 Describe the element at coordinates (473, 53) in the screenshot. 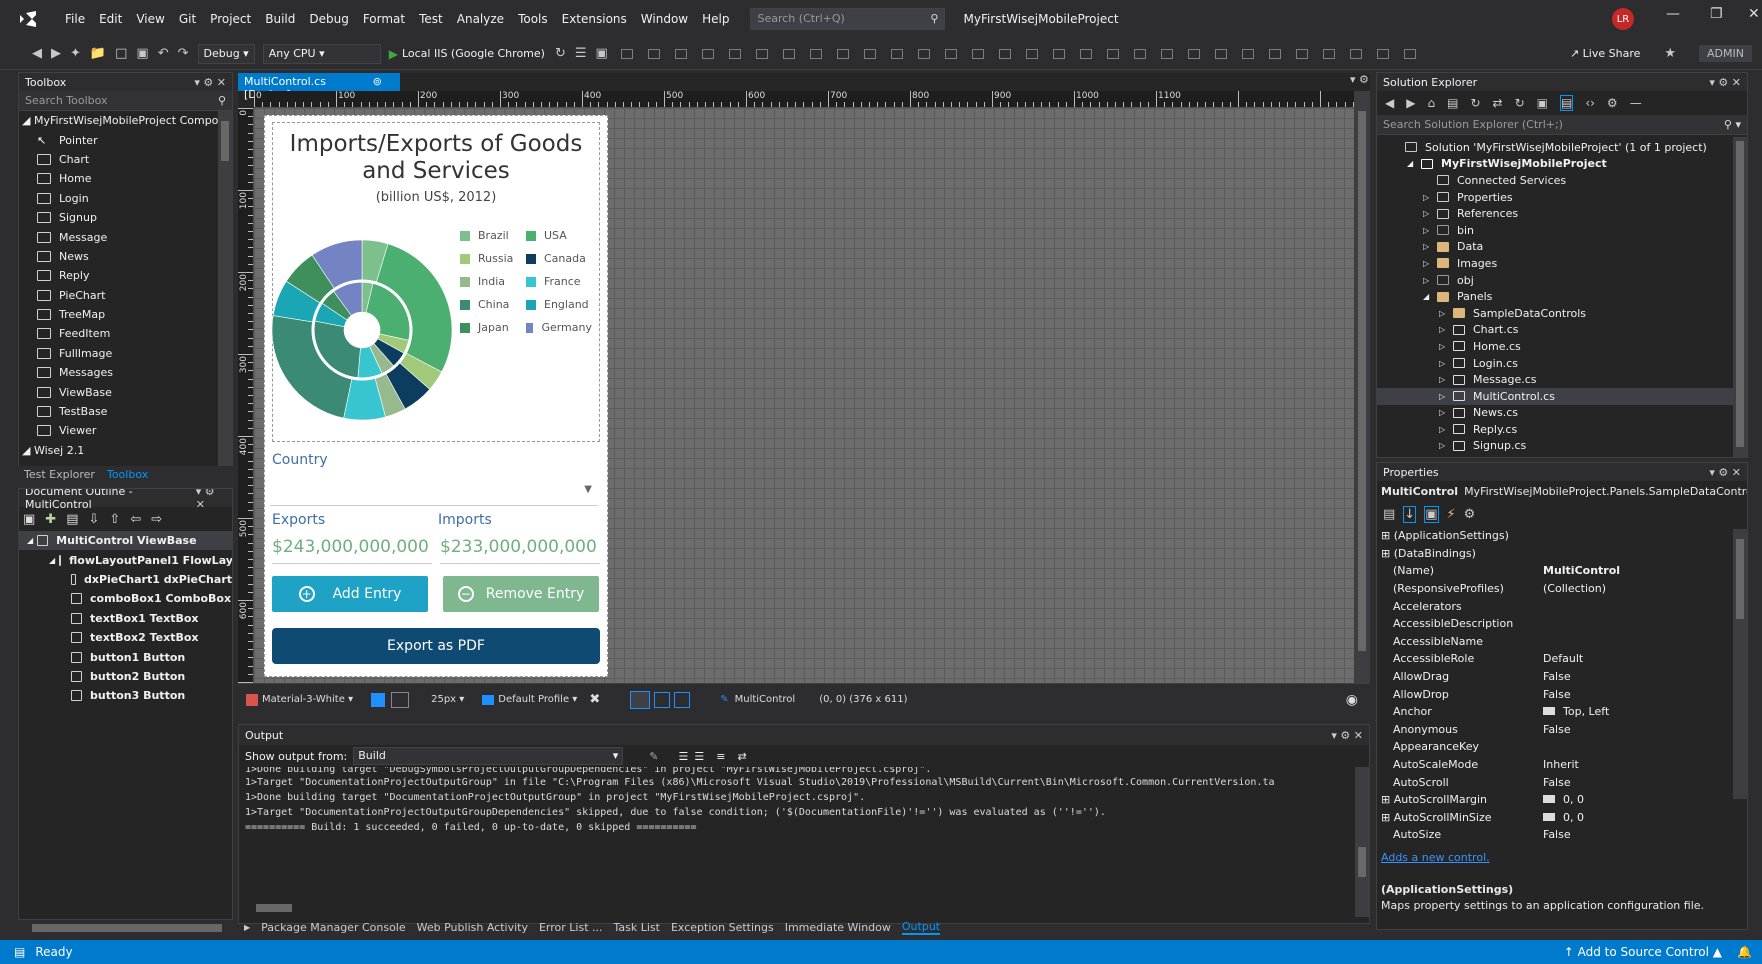

I see `run-target-button: Local IIS (Google Chrome)` at that location.